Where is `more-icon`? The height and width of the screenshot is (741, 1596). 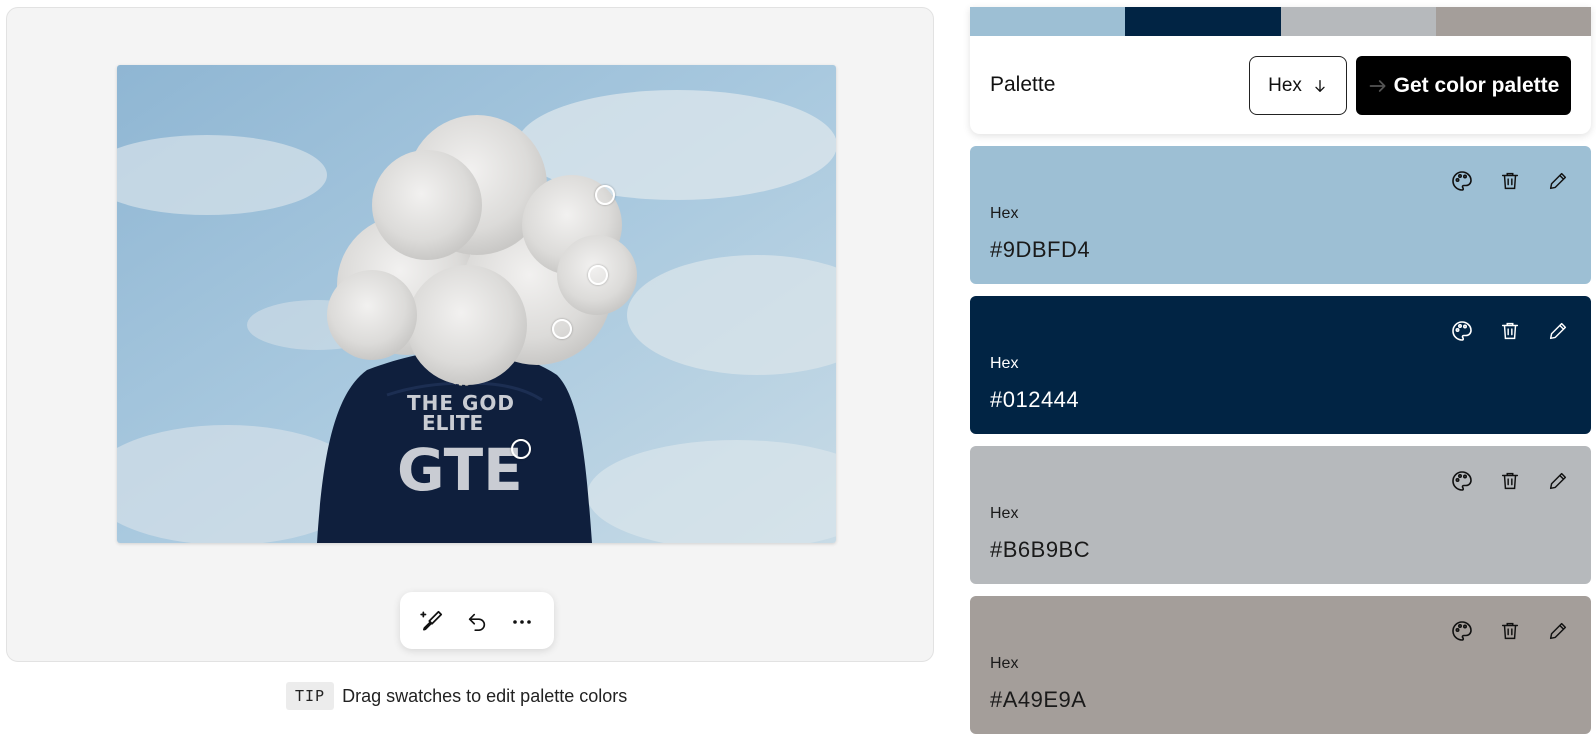 more-icon is located at coordinates (521, 621).